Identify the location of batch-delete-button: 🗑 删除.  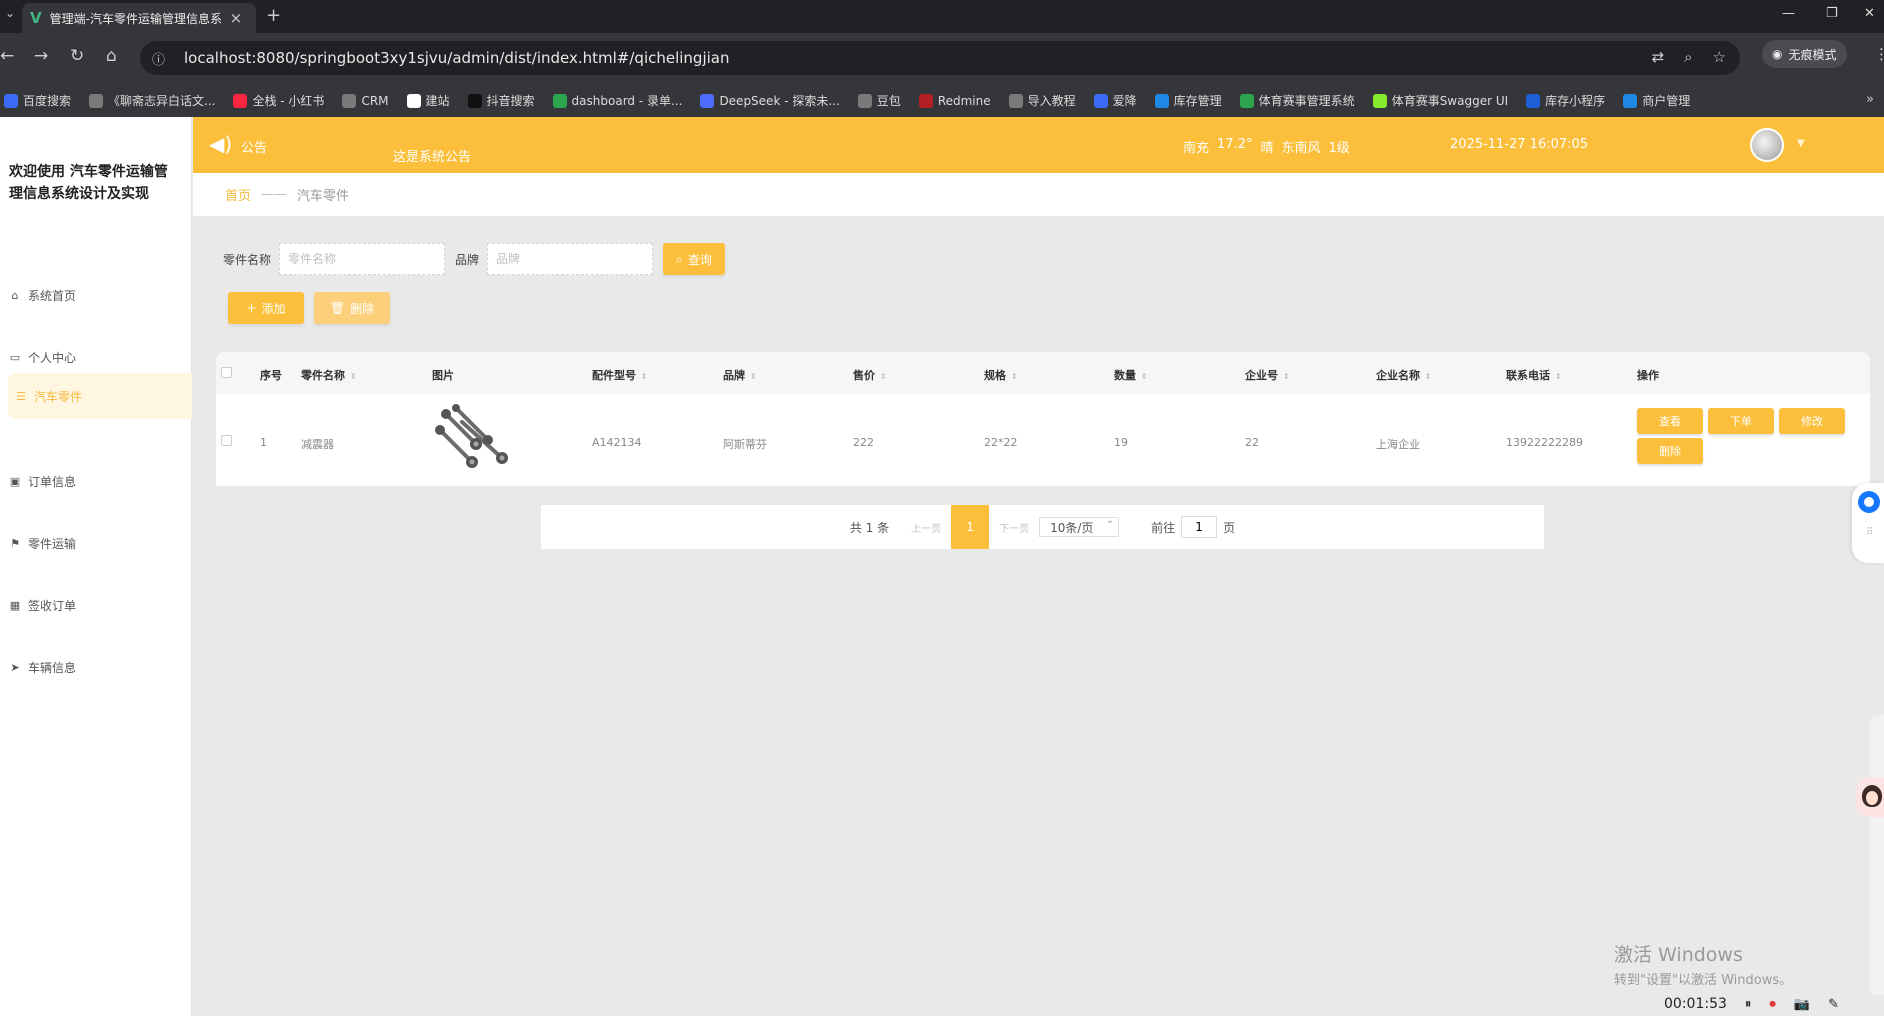
(352, 308).